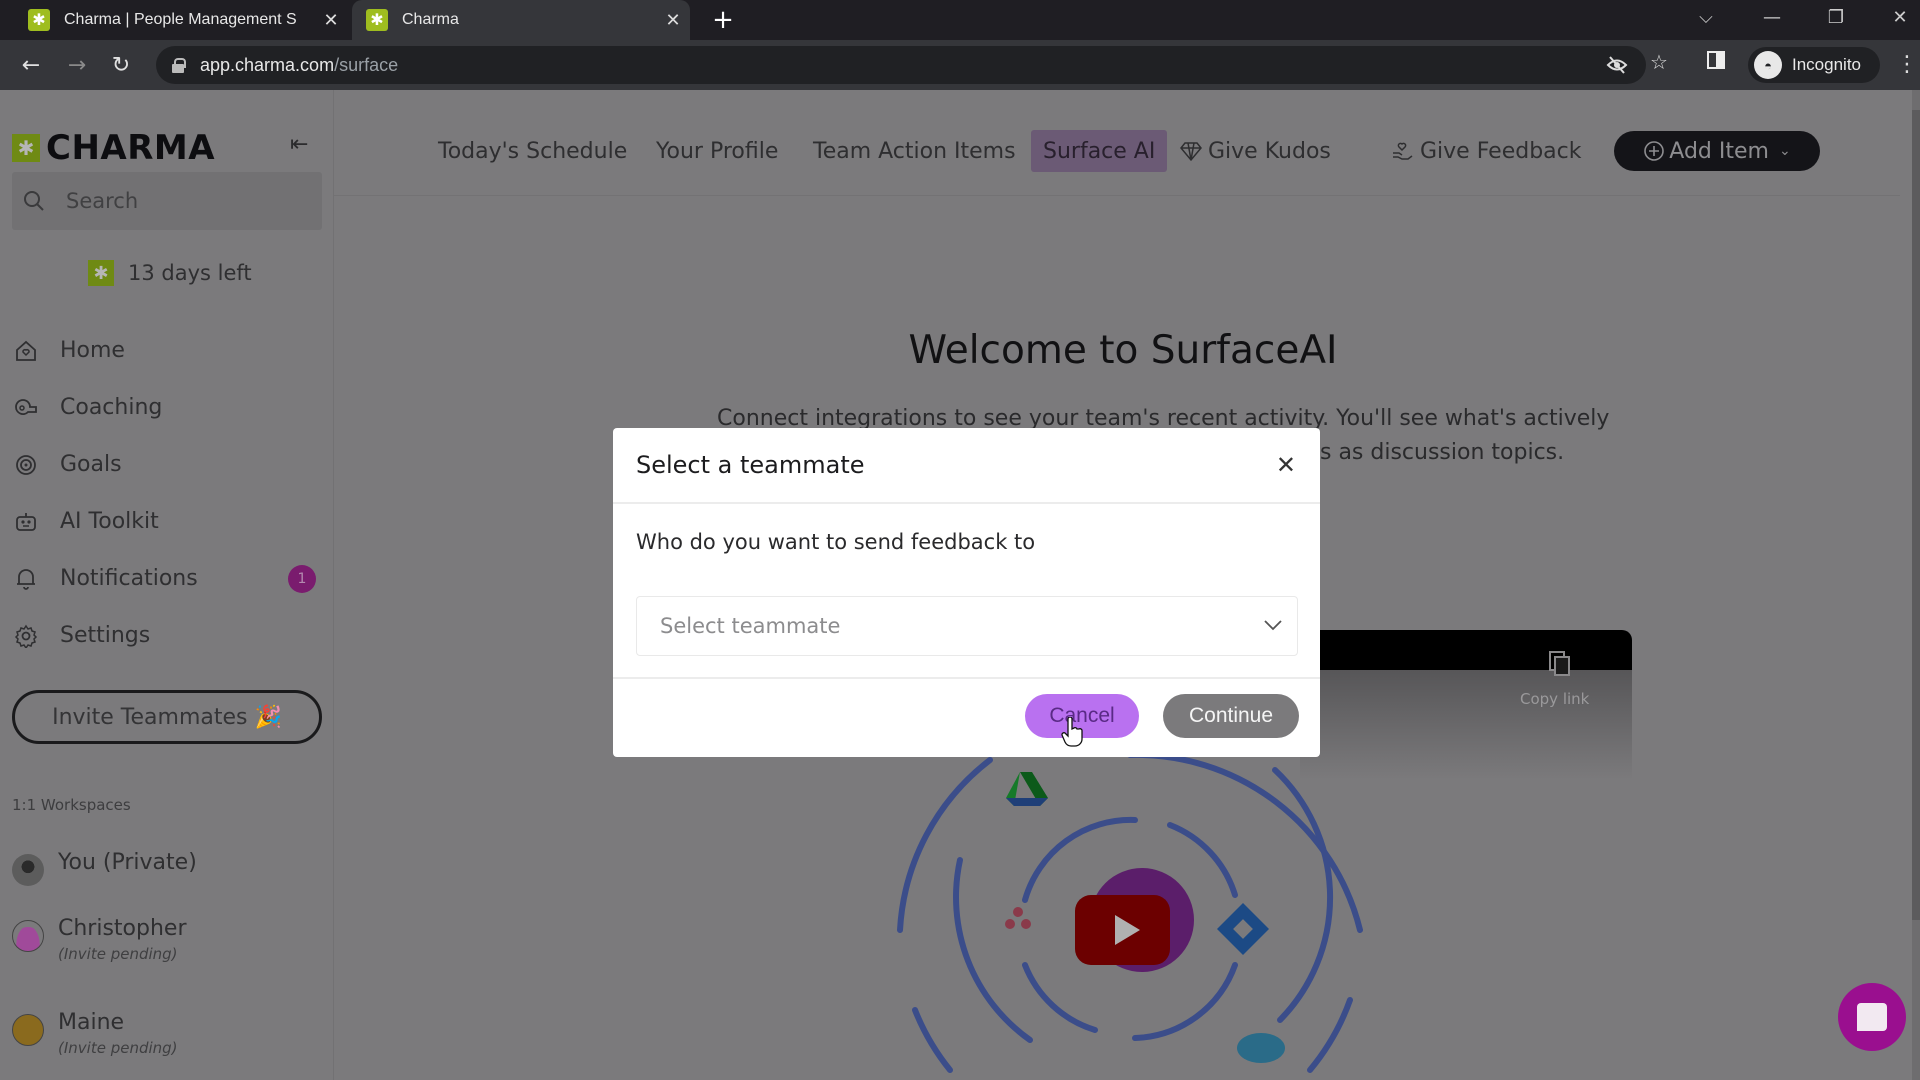  Describe the element at coordinates (127, 862) in the screenshot. I see `workspace-name: You (Private)` at that location.